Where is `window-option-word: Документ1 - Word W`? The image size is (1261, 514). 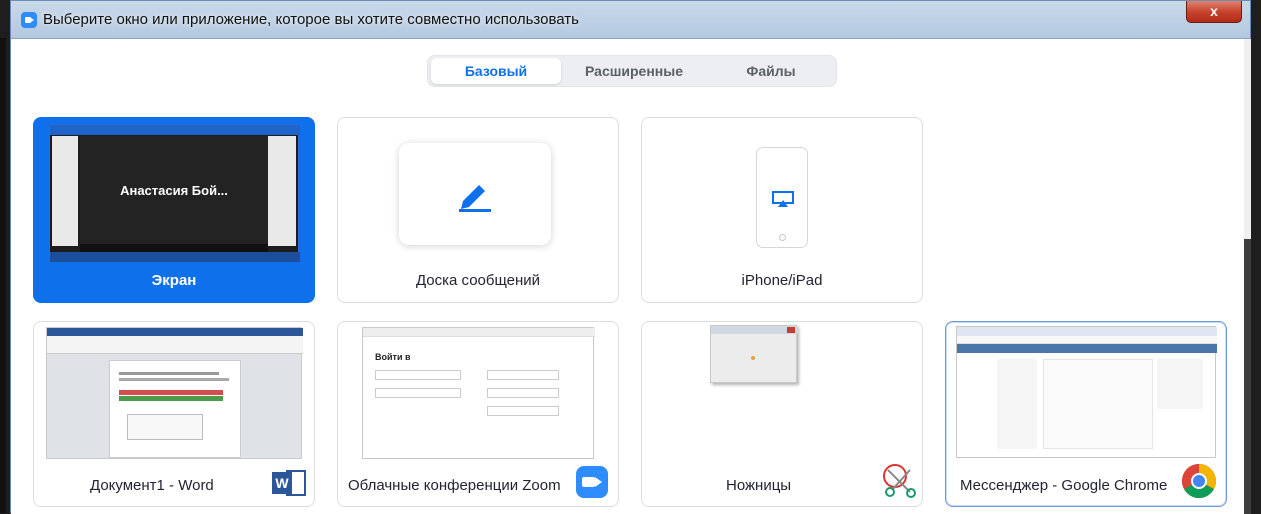 window-option-word: Документ1 - Word W is located at coordinates (174, 414).